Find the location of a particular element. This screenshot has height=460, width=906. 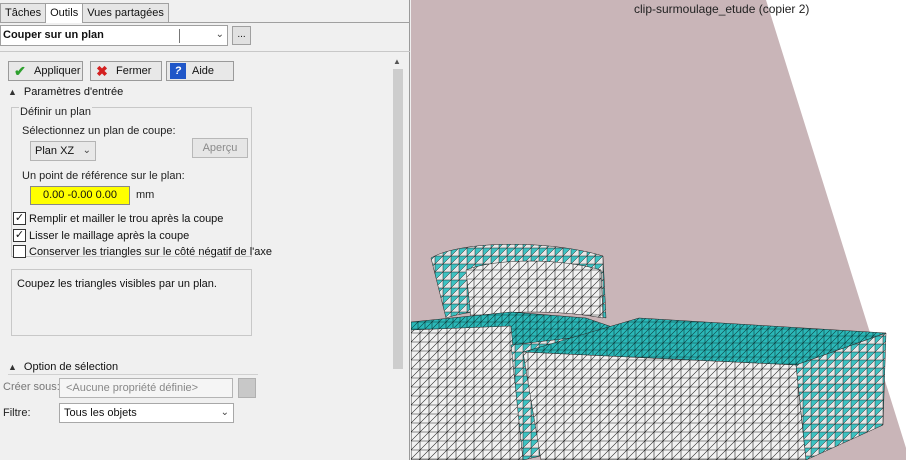

help-button-label: Aide is located at coordinates (203, 71).